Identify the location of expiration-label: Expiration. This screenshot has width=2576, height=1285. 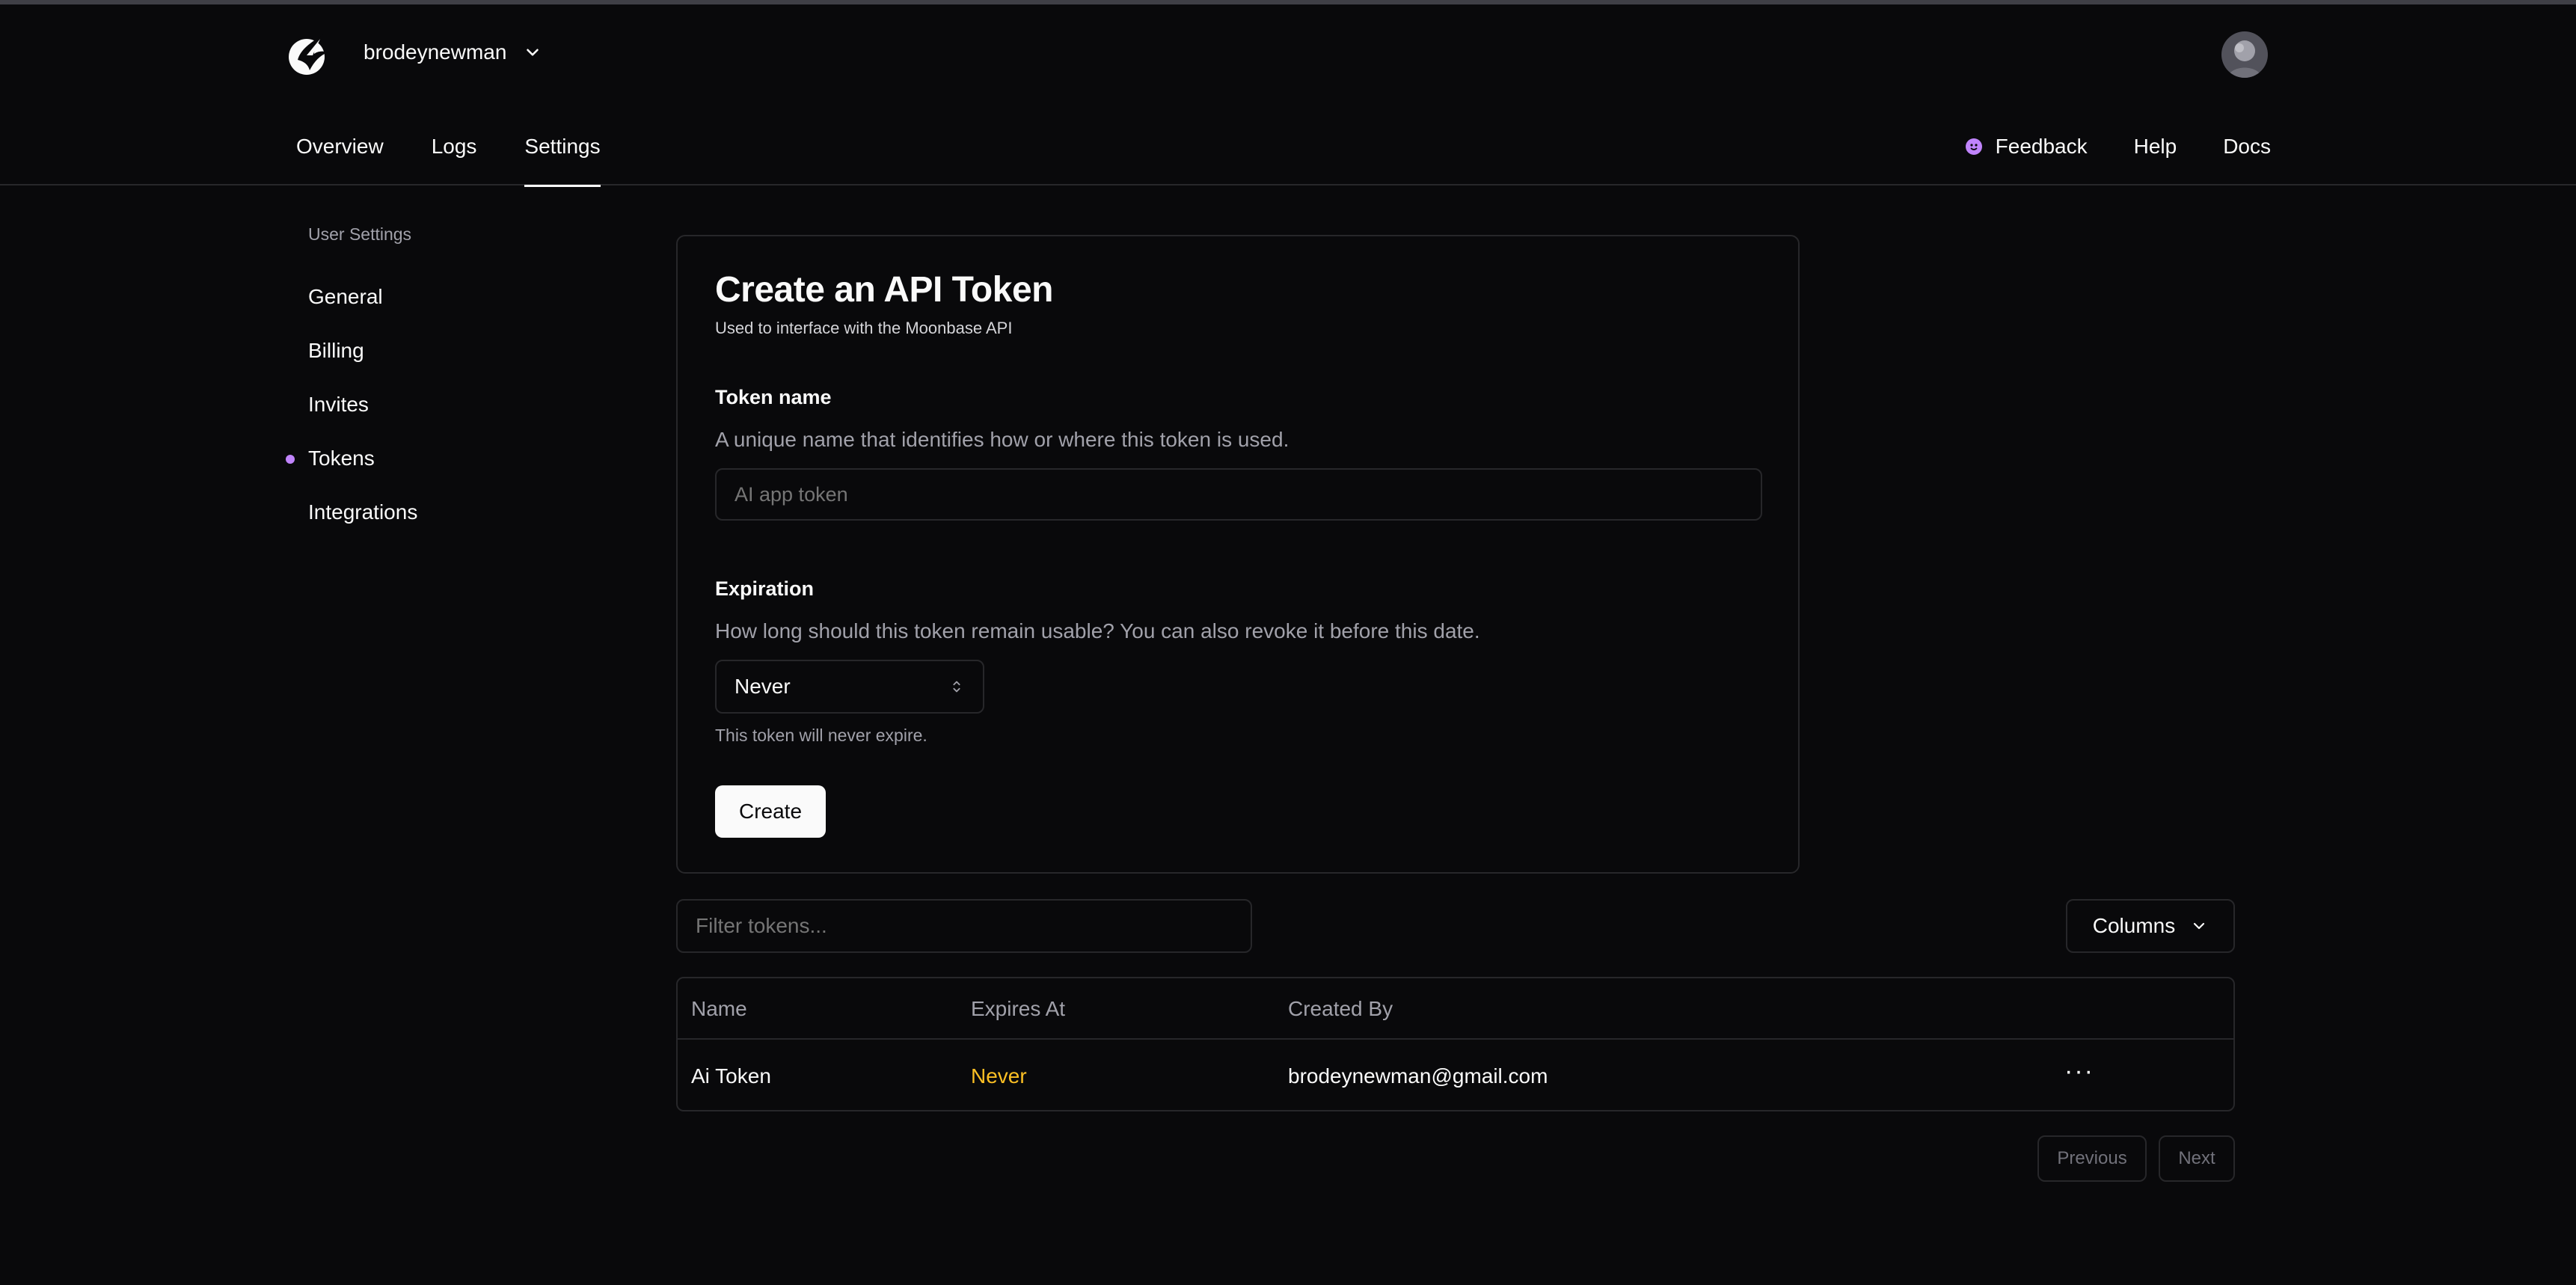
(765, 588).